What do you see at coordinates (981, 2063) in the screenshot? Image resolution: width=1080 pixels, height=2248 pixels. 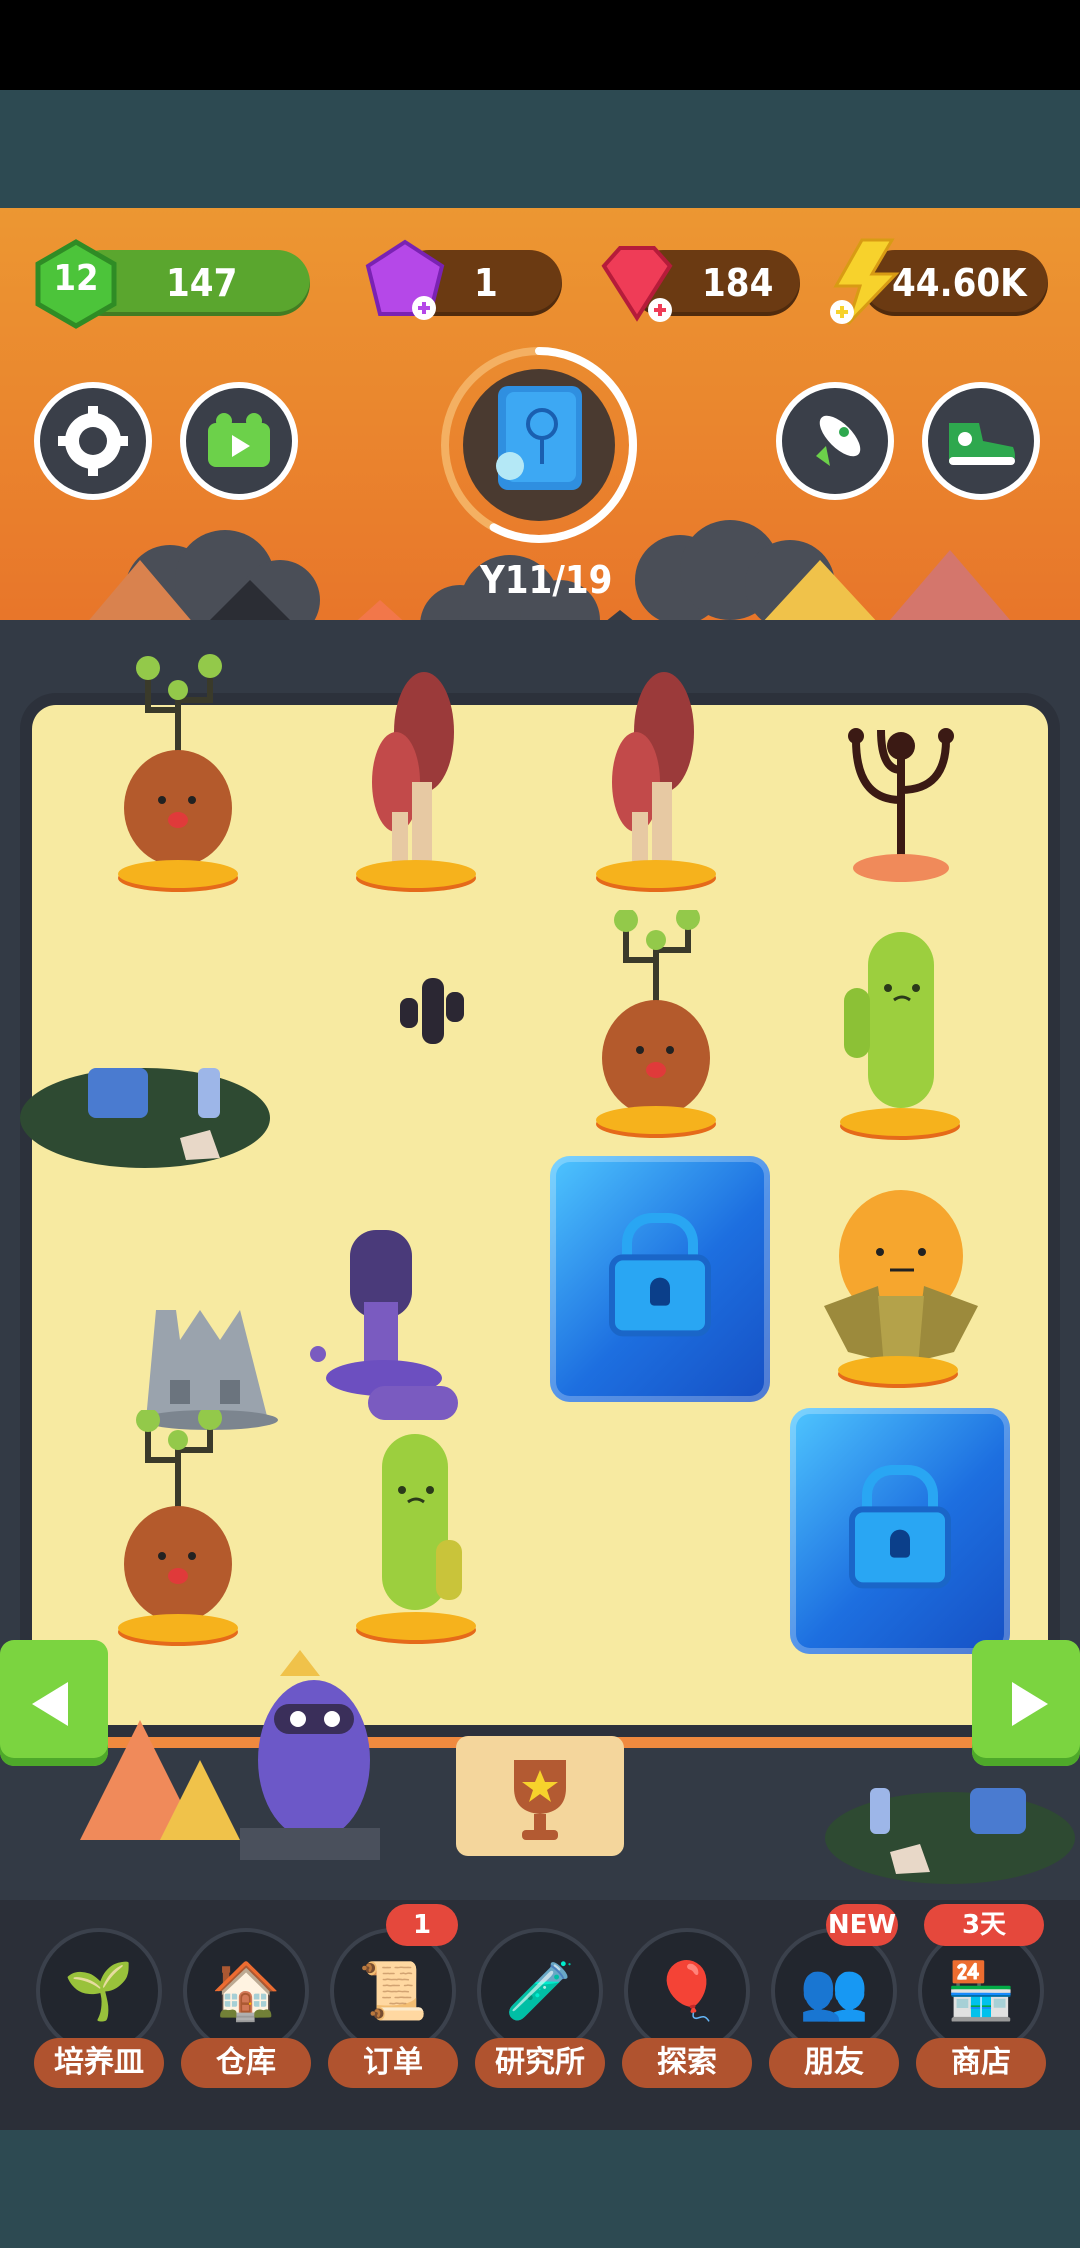 I see `nav-label: 商店` at bounding box center [981, 2063].